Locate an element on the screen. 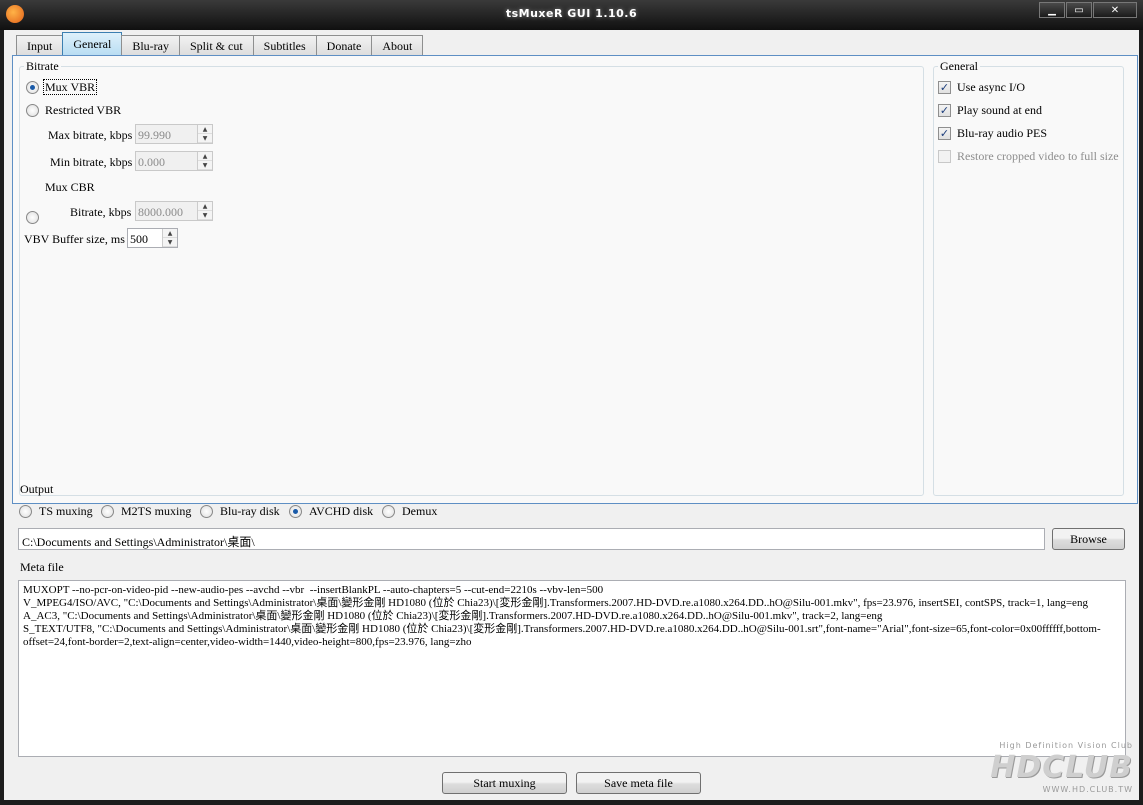 This screenshot has height=805, width=1143. mux-cbr-label: Mux CBR is located at coordinates (70, 187).